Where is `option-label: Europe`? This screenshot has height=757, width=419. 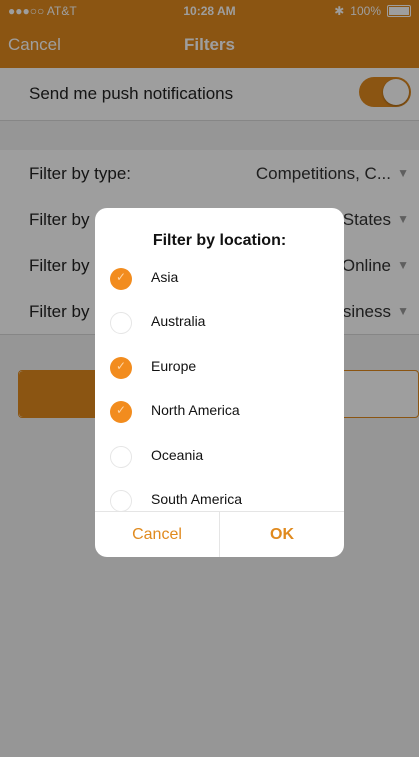
option-label: Europe is located at coordinates (174, 366).